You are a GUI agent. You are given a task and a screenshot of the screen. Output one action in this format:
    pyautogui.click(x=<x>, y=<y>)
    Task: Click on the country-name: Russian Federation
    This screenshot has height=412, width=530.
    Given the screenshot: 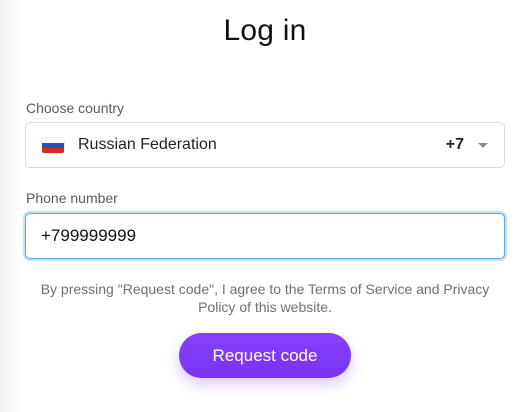 What is the action you would take?
    pyautogui.click(x=147, y=144)
    